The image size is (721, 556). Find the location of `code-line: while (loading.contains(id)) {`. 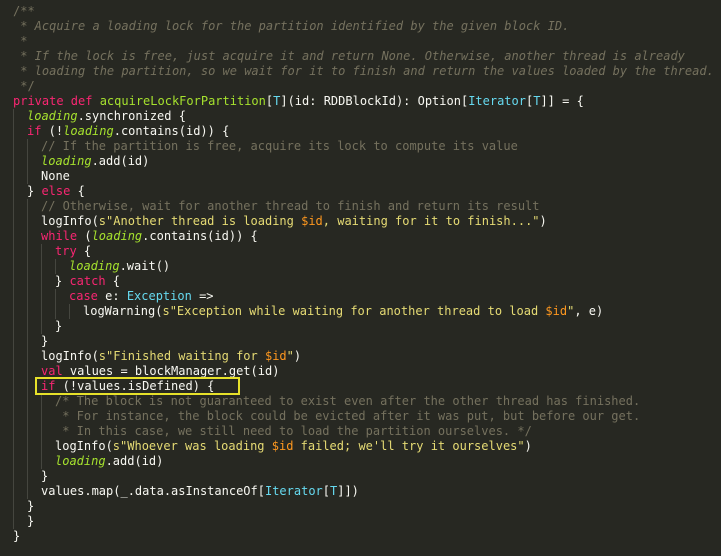

code-line: while (loading.contains(id)) { is located at coordinates (360, 236).